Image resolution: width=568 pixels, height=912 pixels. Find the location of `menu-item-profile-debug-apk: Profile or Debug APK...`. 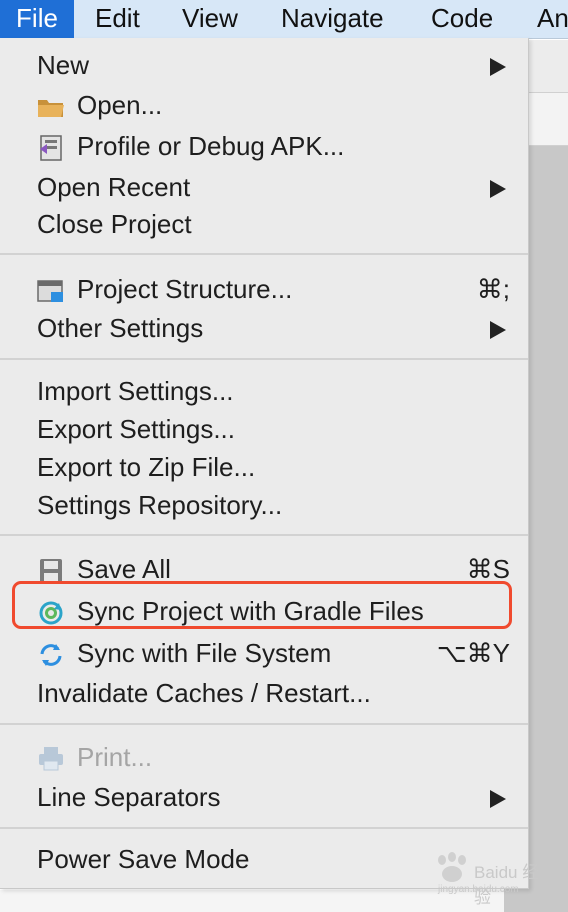

menu-item-profile-debug-apk: Profile or Debug APK... is located at coordinates (264, 146).